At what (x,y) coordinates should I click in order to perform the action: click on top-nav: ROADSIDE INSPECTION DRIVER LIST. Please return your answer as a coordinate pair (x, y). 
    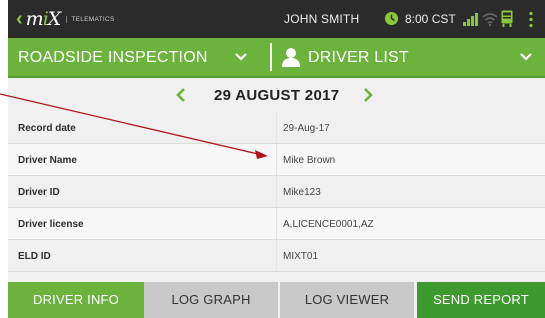
    Looking at the image, I should click on (276, 58).